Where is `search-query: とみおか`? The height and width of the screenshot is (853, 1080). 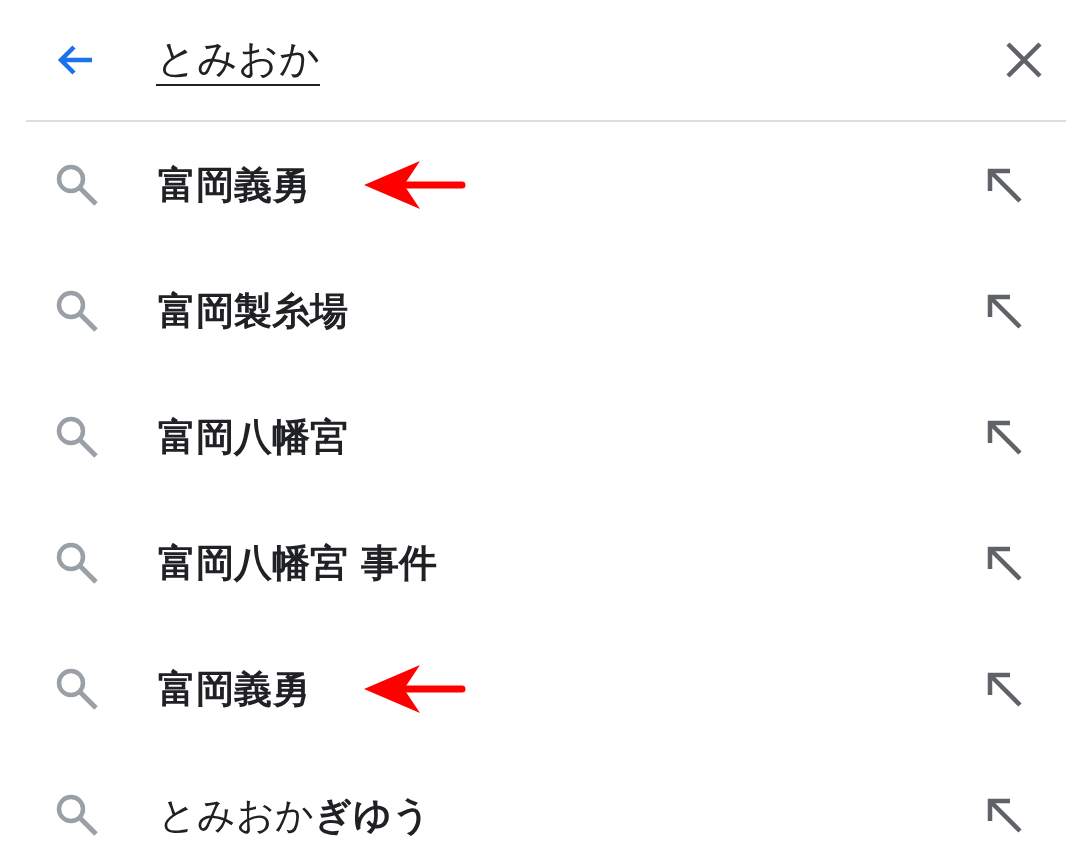
search-query: とみおか is located at coordinates (238, 60).